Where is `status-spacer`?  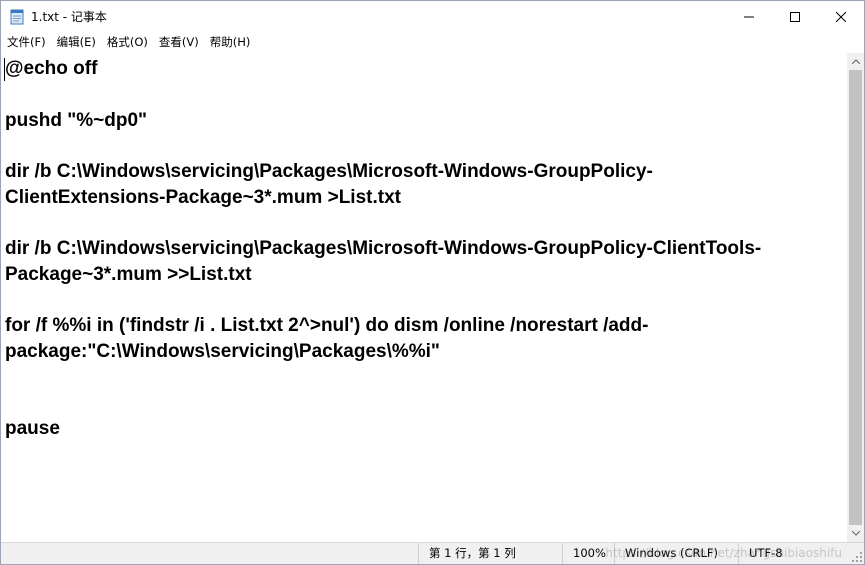 status-spacer is located at coordinates (209, 553).